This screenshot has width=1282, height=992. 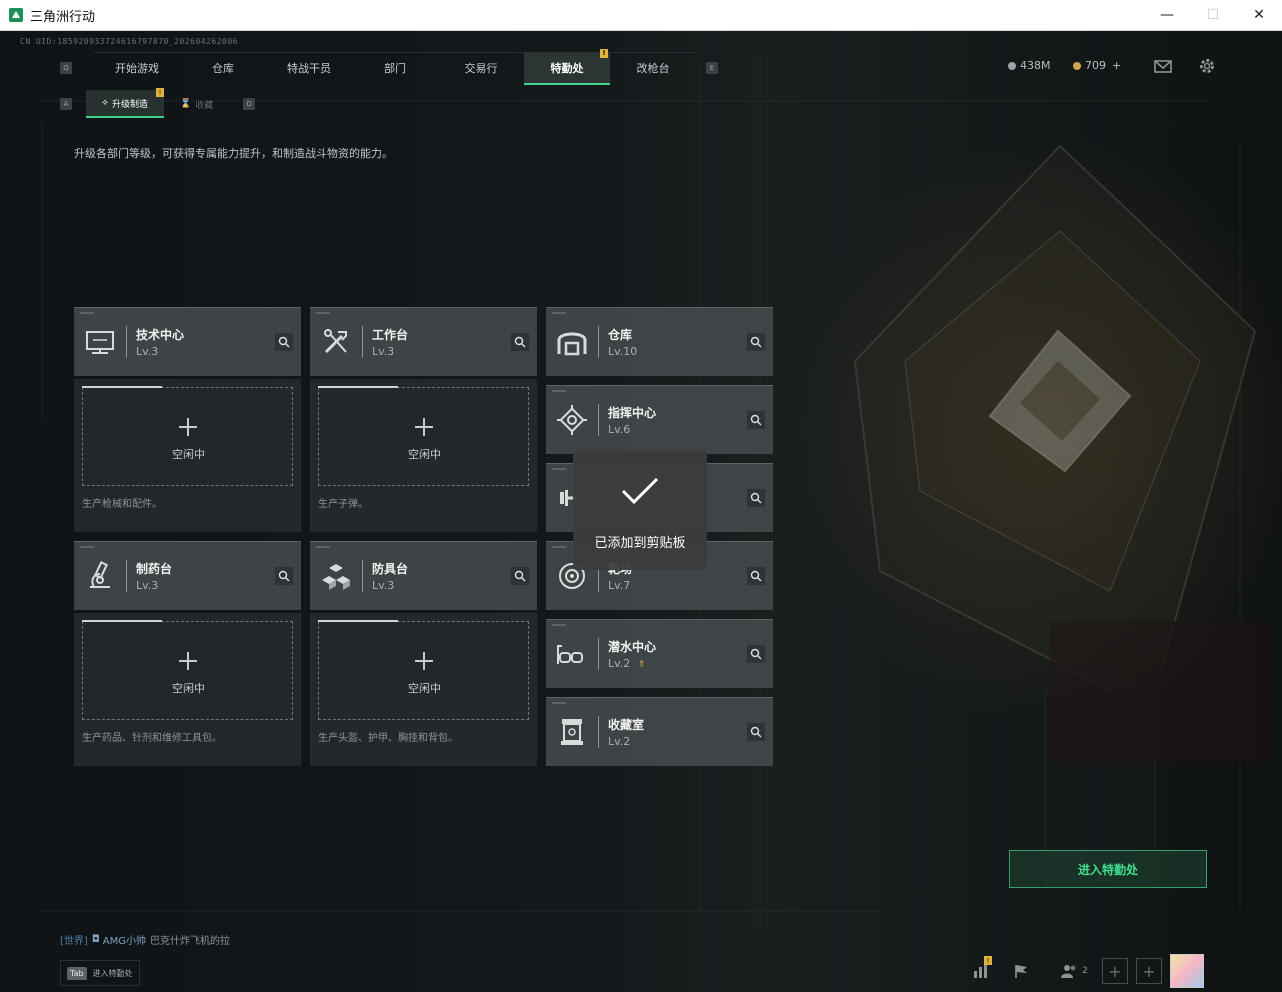 I want to click on subnav-right-key: D, so click(x=249, y=104).